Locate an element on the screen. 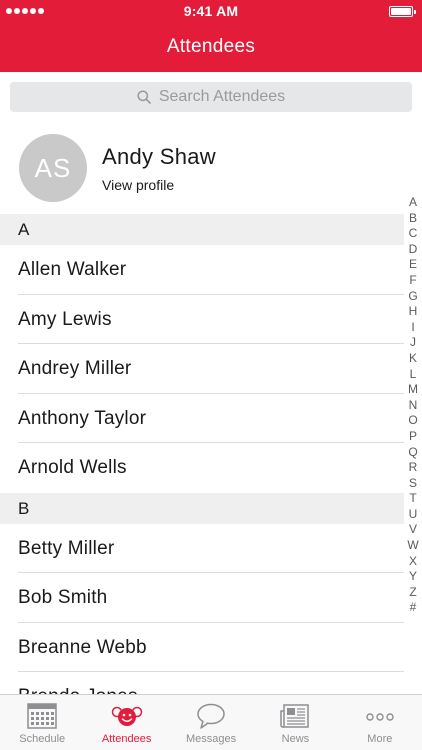  tab-more: More is located at coordinates (380, 722).